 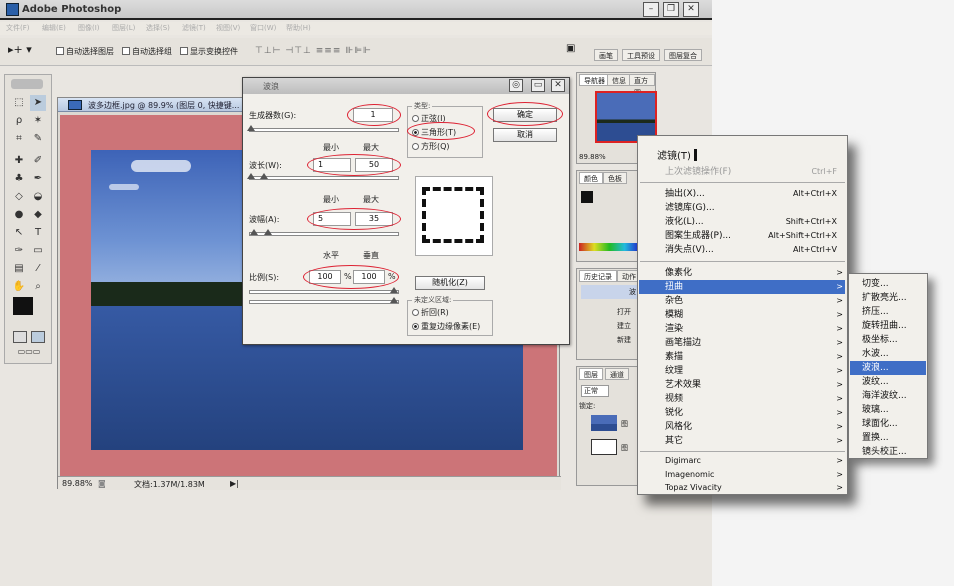 I want to click on pen-tool-icon: ✑, so click(x=19, y=251).